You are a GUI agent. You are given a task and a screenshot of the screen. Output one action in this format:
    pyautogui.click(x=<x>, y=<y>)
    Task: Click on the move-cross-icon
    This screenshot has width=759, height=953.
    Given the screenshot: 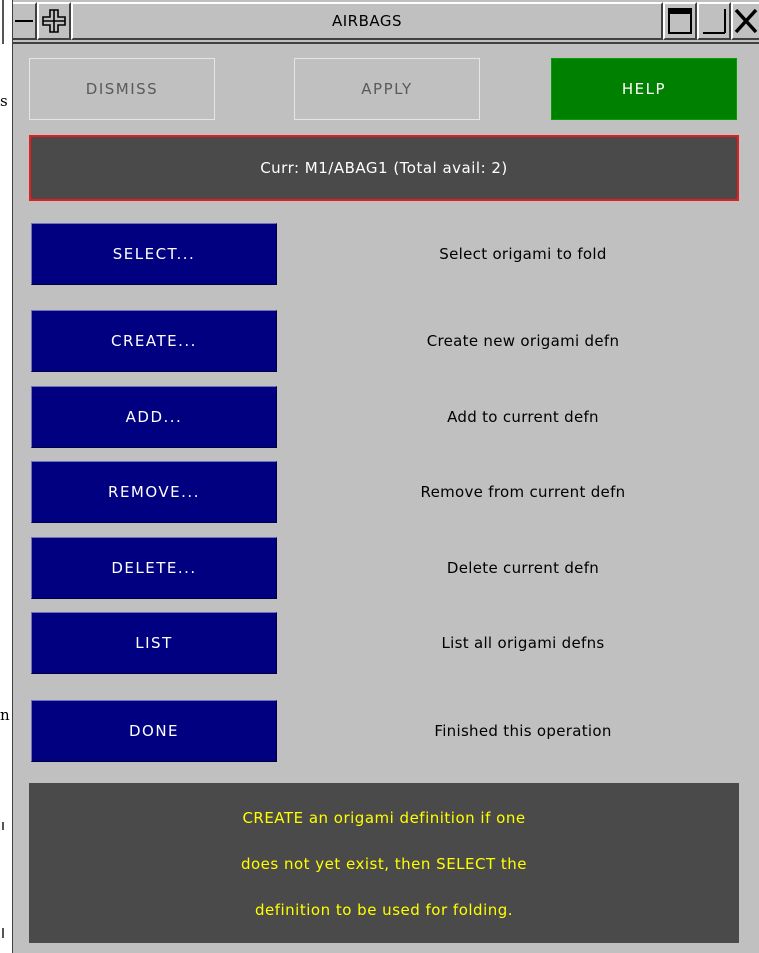 What is the action you would take?
    pyautogui.click(x=54, y=21)
    